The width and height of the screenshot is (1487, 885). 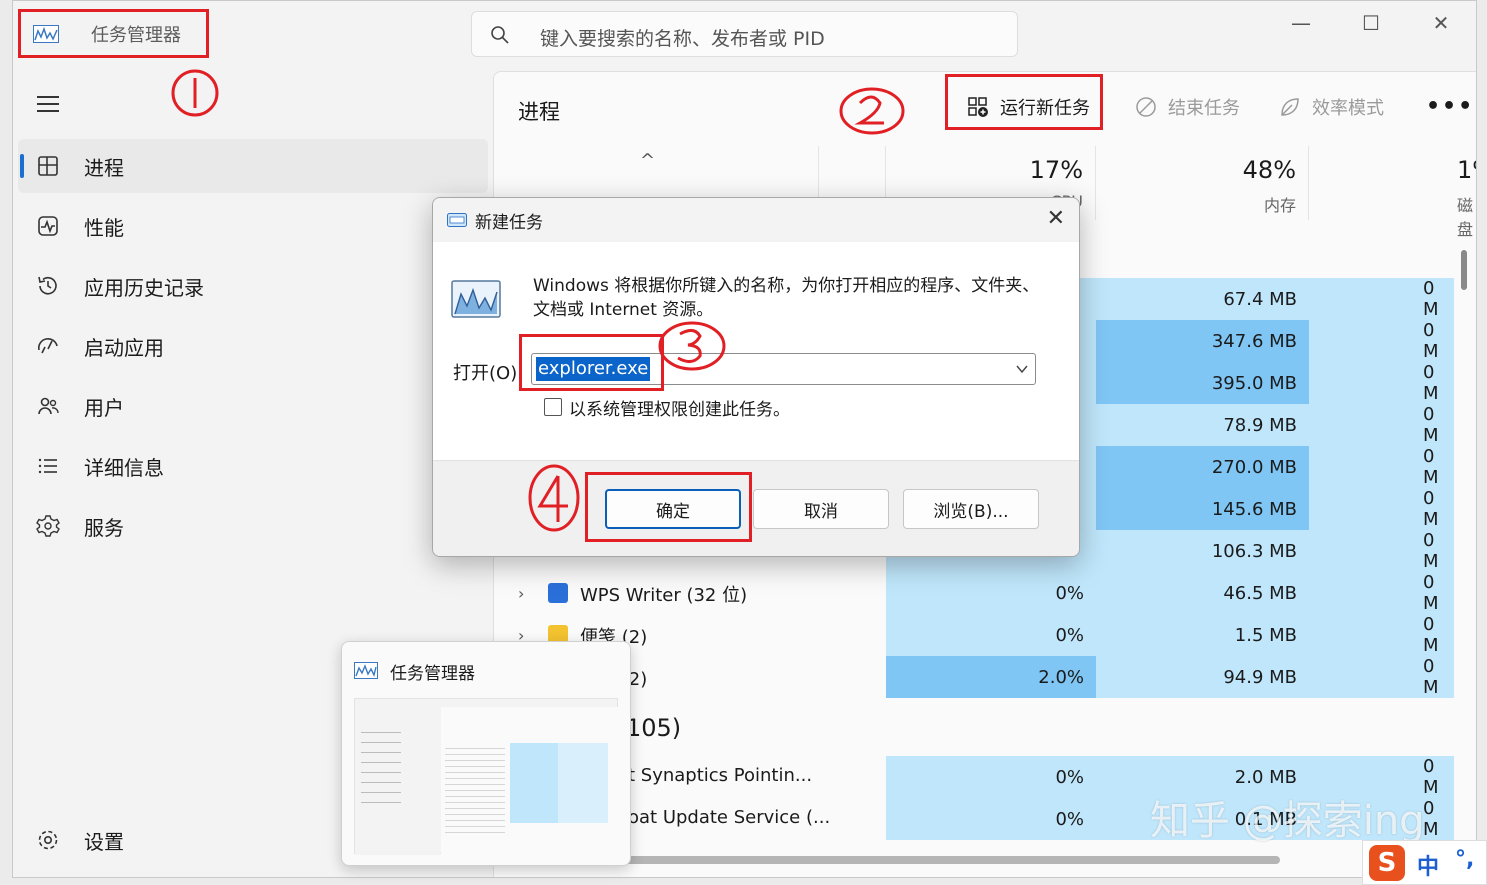 I want to click on memory-value: 1.5 MB, so click(x=1265, y=635).